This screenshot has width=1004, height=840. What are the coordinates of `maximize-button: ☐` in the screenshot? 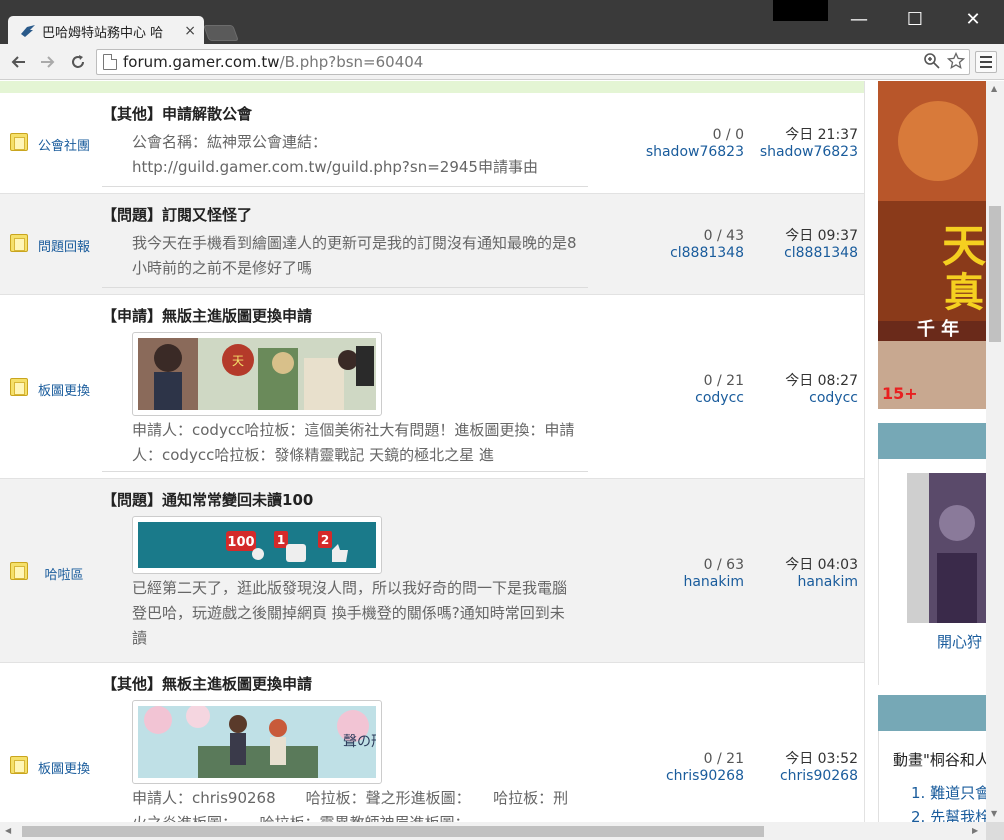 It's located at (915, 19).